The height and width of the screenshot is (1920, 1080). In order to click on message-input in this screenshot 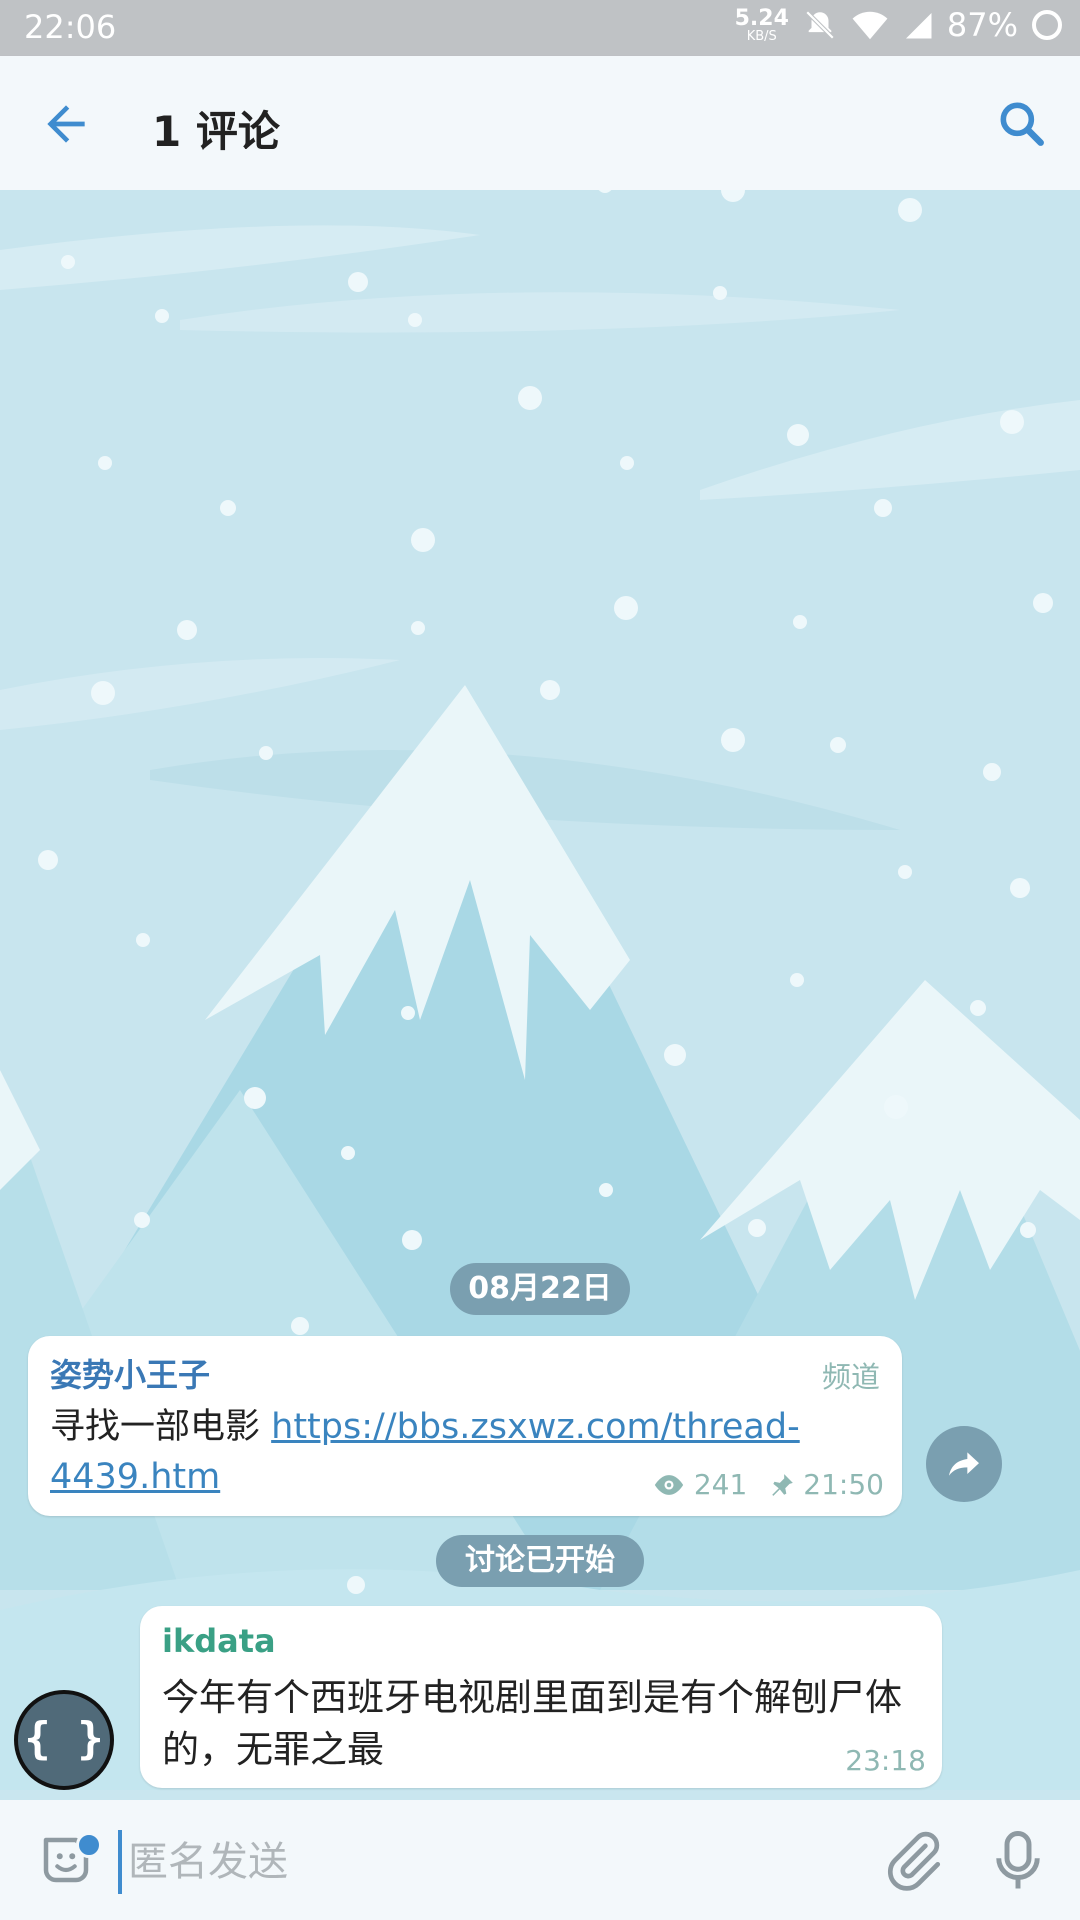, I will do `click(494, 1862)`.